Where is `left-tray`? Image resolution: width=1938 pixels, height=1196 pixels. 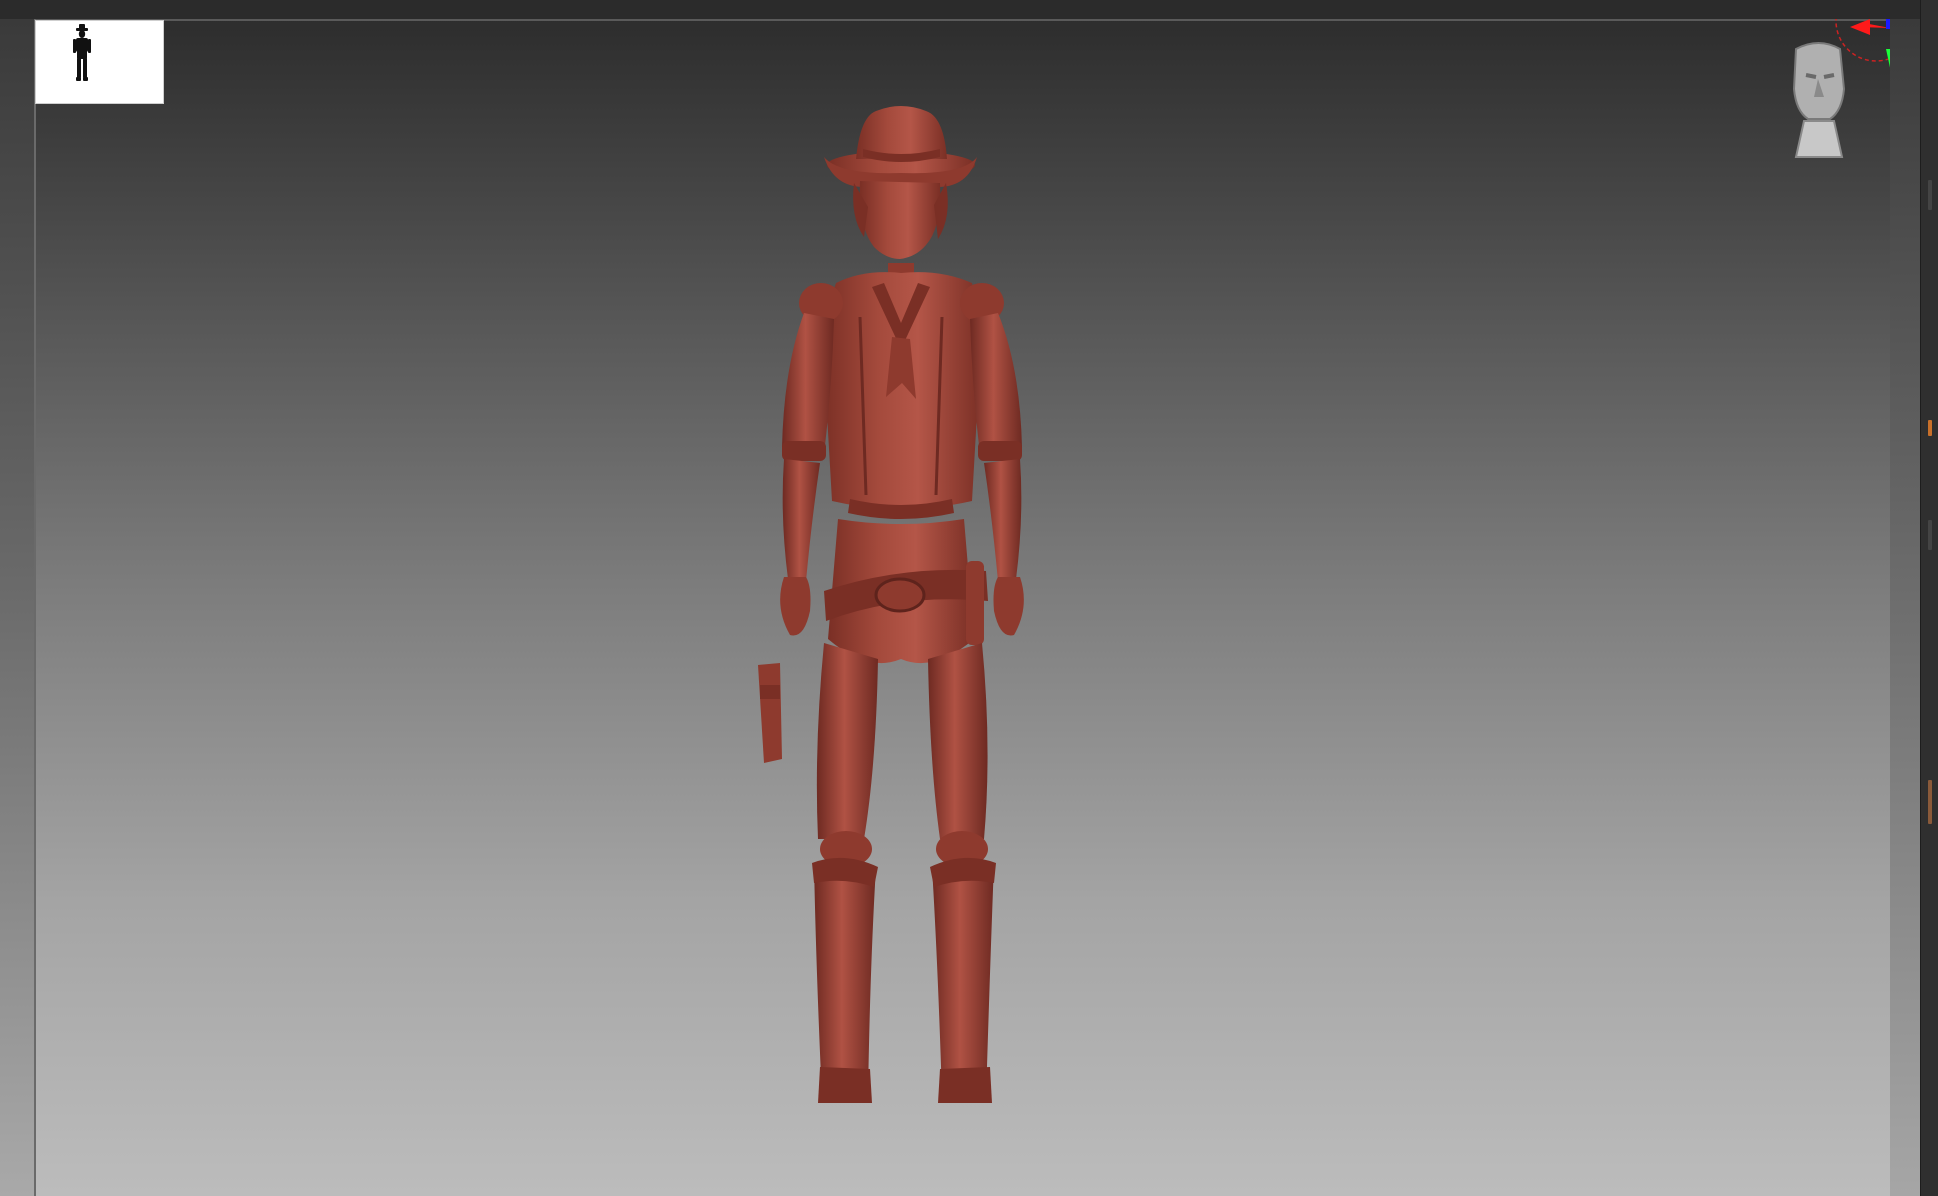 left-tray is located at coordinates (17, 607).